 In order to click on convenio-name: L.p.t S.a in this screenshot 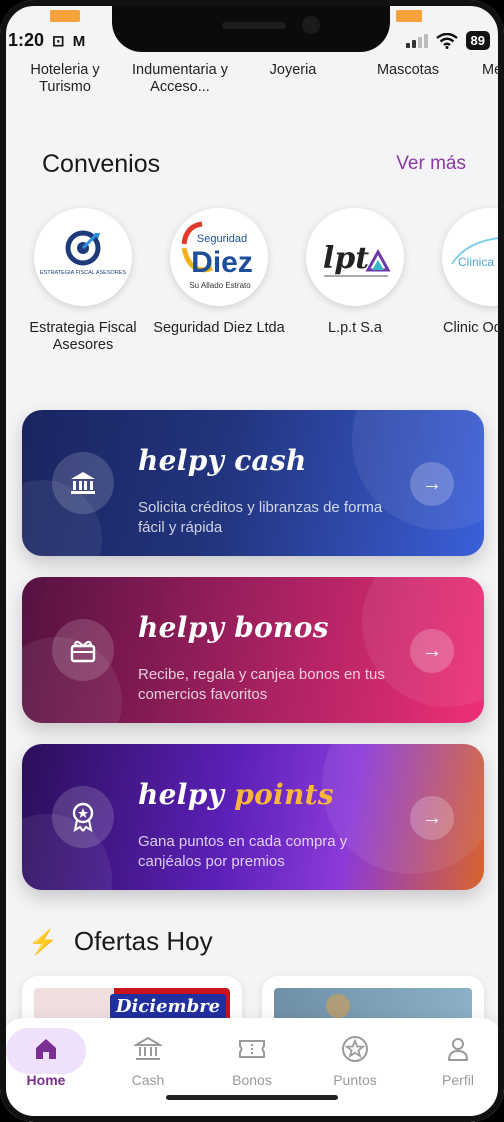, I will do `click(354, 328)`.